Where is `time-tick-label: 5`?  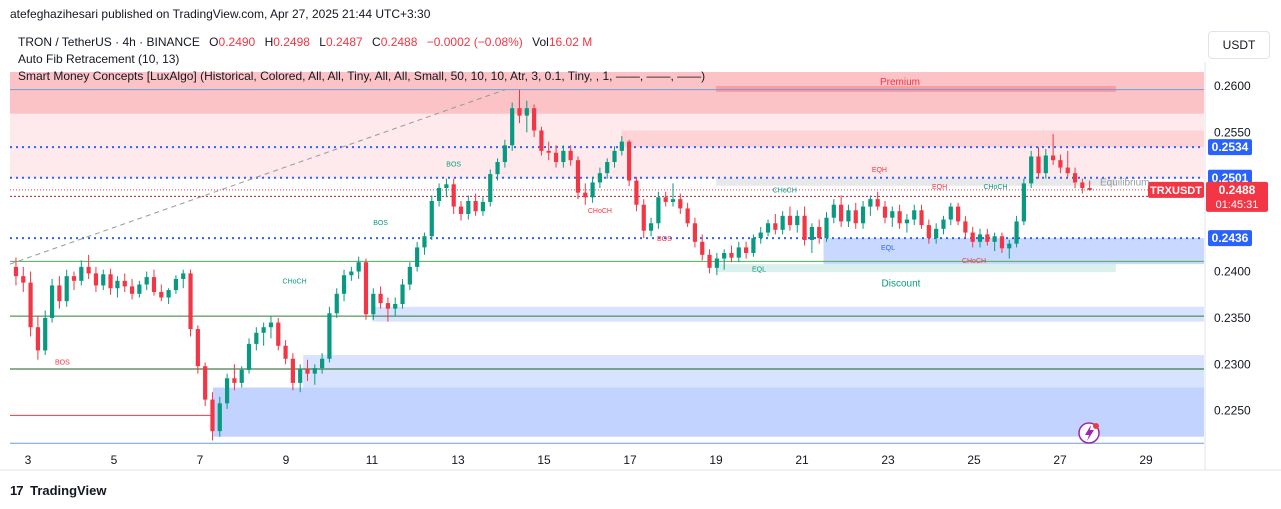
time-tick-label: 5 is located at coordinates (114, 460).